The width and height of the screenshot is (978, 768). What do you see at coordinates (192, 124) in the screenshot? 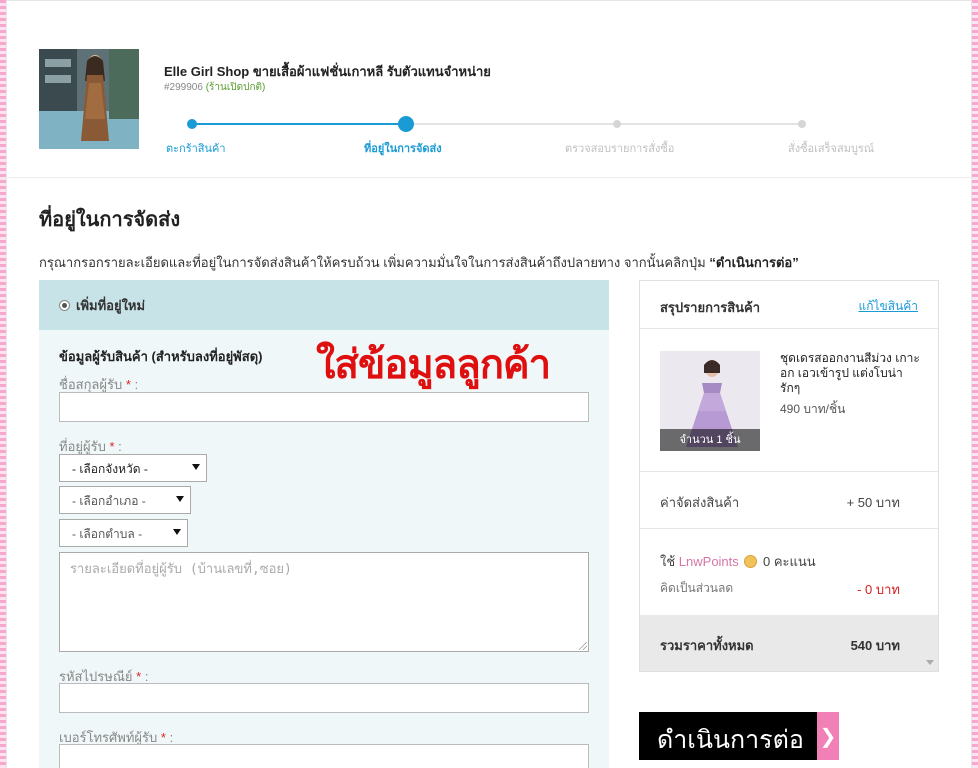
I see `step-dot-cart` at bounding box center [192, 124].